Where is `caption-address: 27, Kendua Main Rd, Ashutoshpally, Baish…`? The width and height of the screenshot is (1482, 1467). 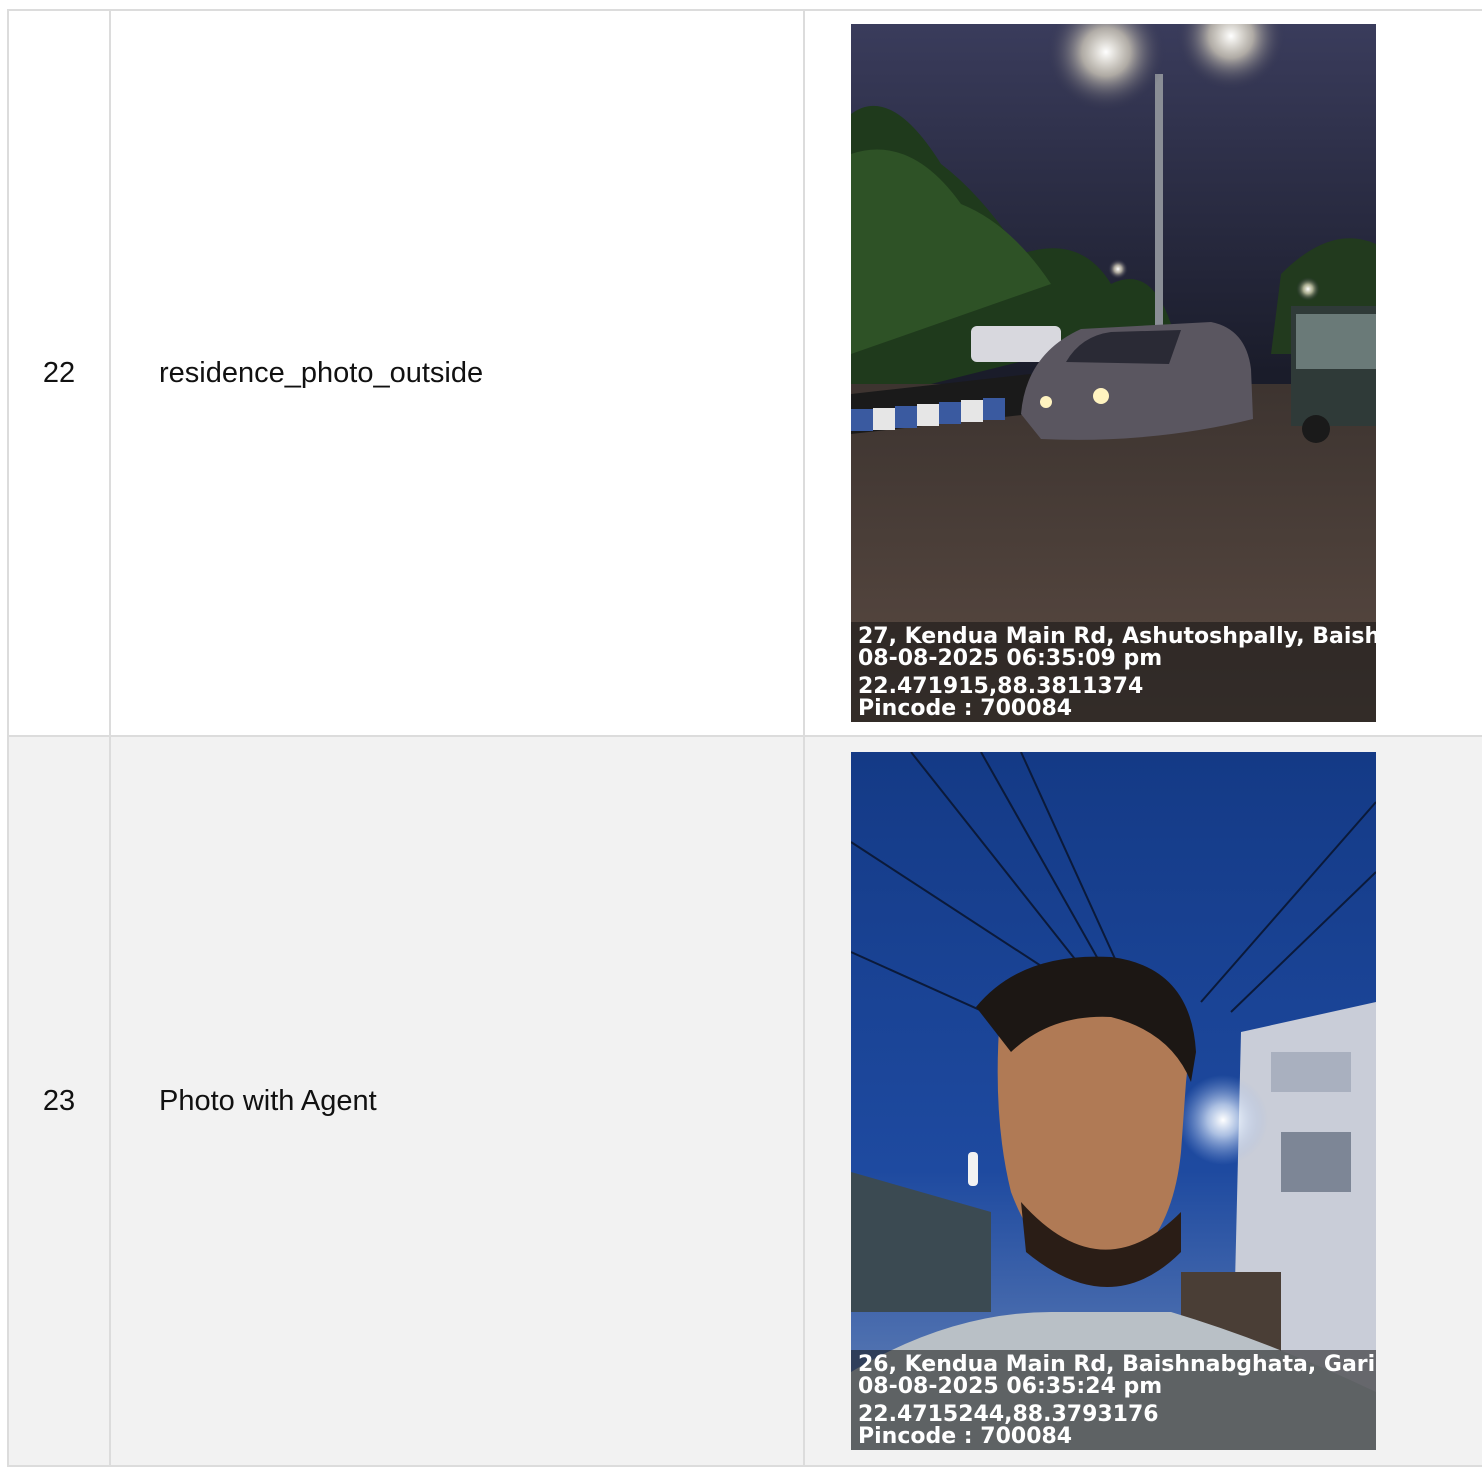
caption-address: 27, Kendua Main Rd, Ashutoshpally, Baish… is located at coordinates (1117, 636).